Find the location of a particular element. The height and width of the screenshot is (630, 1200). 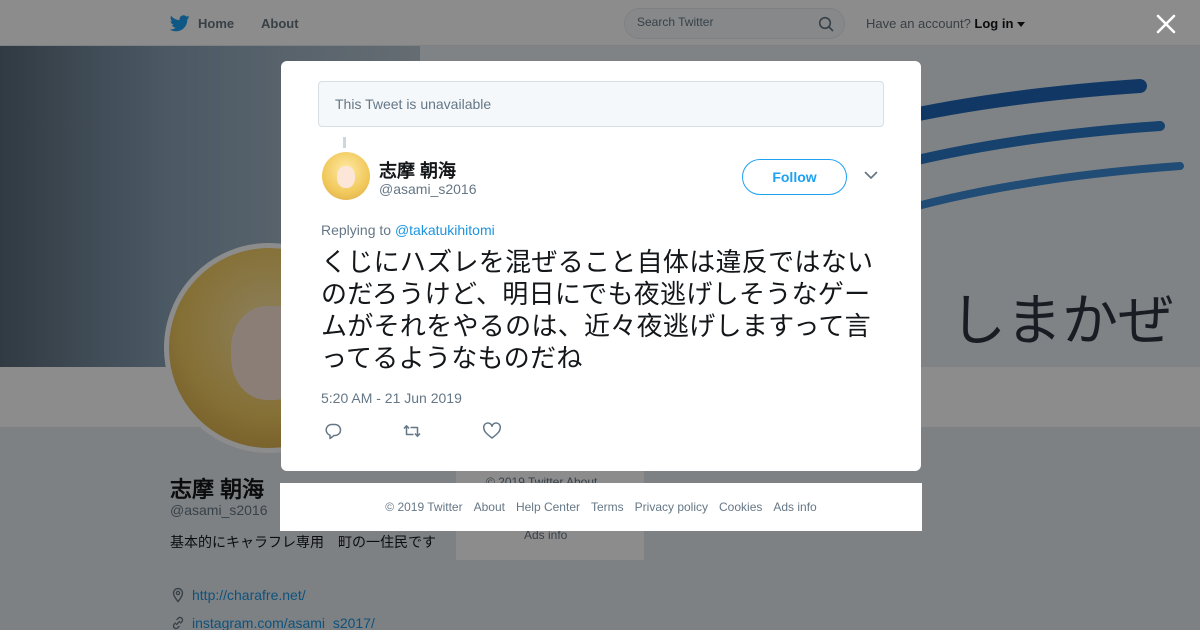

footer-link-terms: Terms is located at coordinates (607, 507).